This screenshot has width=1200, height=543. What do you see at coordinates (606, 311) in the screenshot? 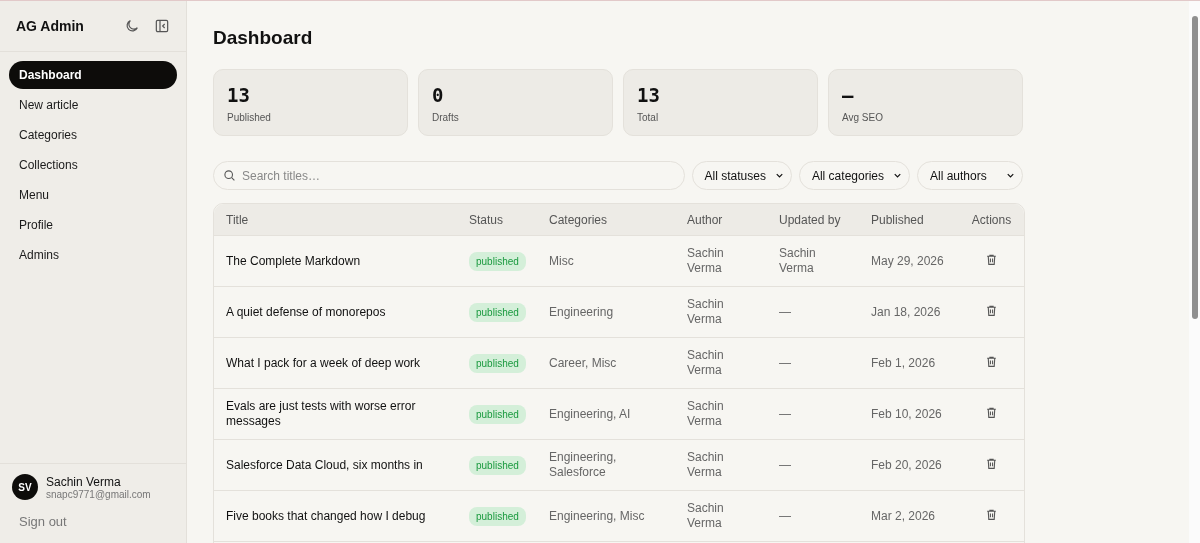
I see `table-cell: Engineering` at bounding box center [606, 311].